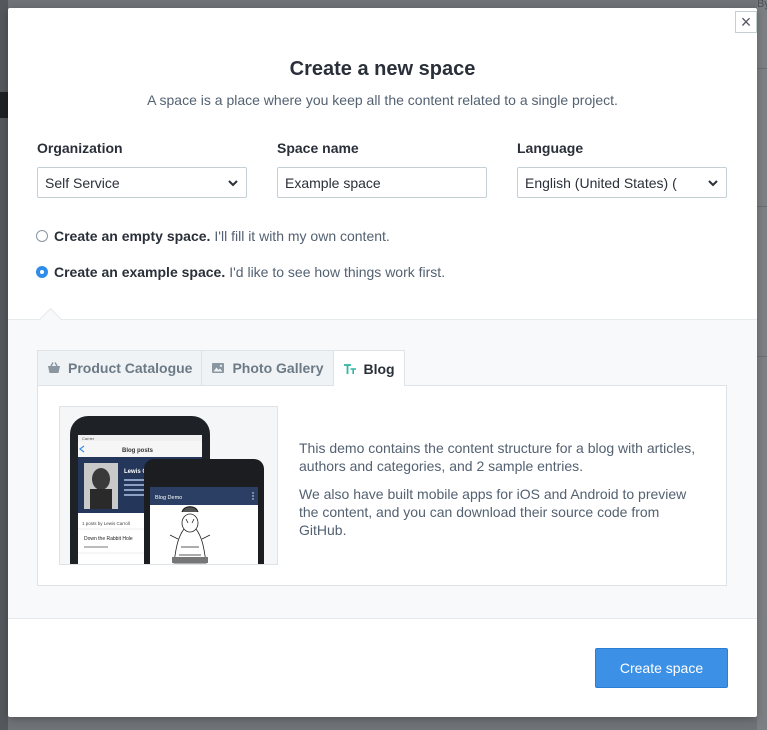 This screenshot has width=767, height=730. What do you see at coordinates (550, 148) in the screenshot?
I see `language-label: Language` at bounding box center [550, 148].